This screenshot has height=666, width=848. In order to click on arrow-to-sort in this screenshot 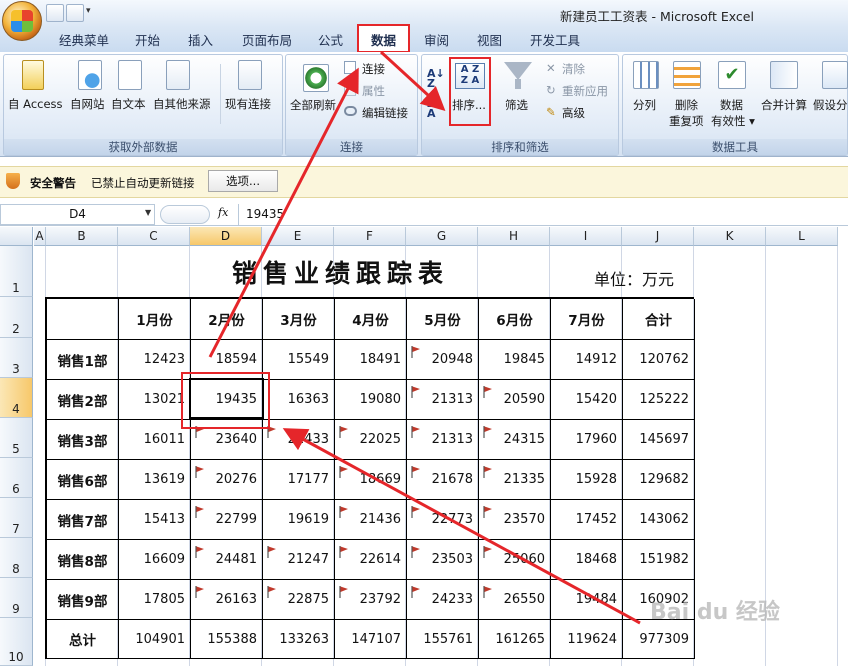, I will do `click(412, 81)`.